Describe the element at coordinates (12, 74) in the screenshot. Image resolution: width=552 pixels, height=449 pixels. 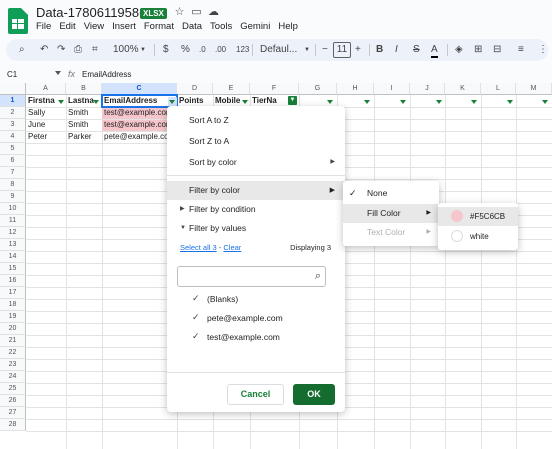
I see `name-box: C1` at that location.